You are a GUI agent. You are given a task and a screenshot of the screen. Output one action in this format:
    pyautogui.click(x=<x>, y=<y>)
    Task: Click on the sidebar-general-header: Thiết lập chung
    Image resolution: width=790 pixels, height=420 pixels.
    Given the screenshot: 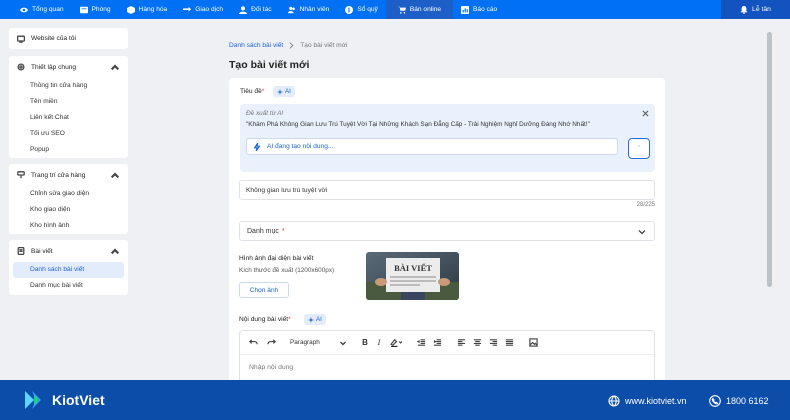 What is the action you would take?
    pyautogui.click(x=68, y=67)
    